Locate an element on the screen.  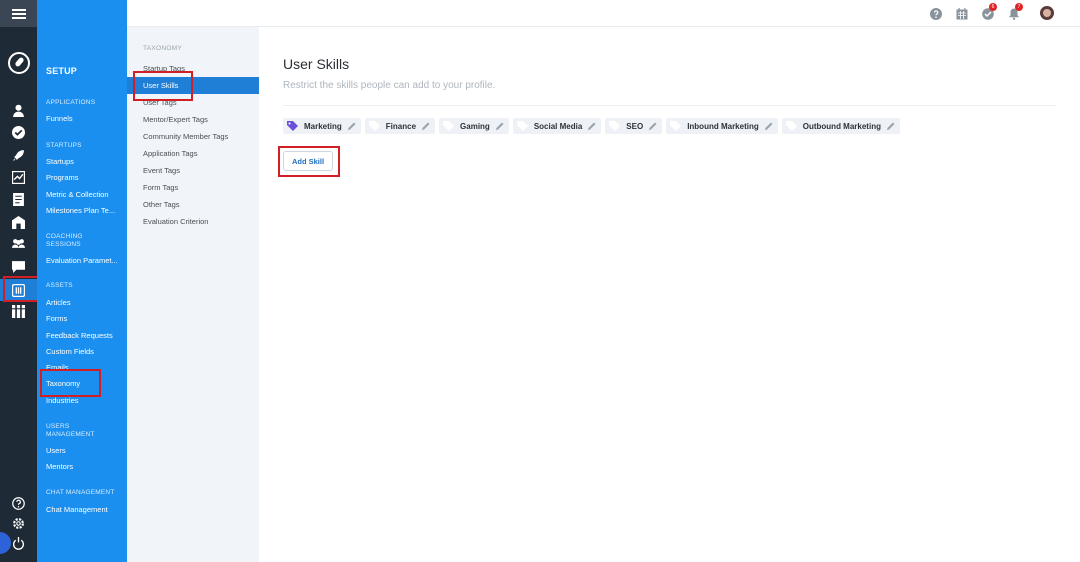
icon-rail is located at coordinates (20, 281).